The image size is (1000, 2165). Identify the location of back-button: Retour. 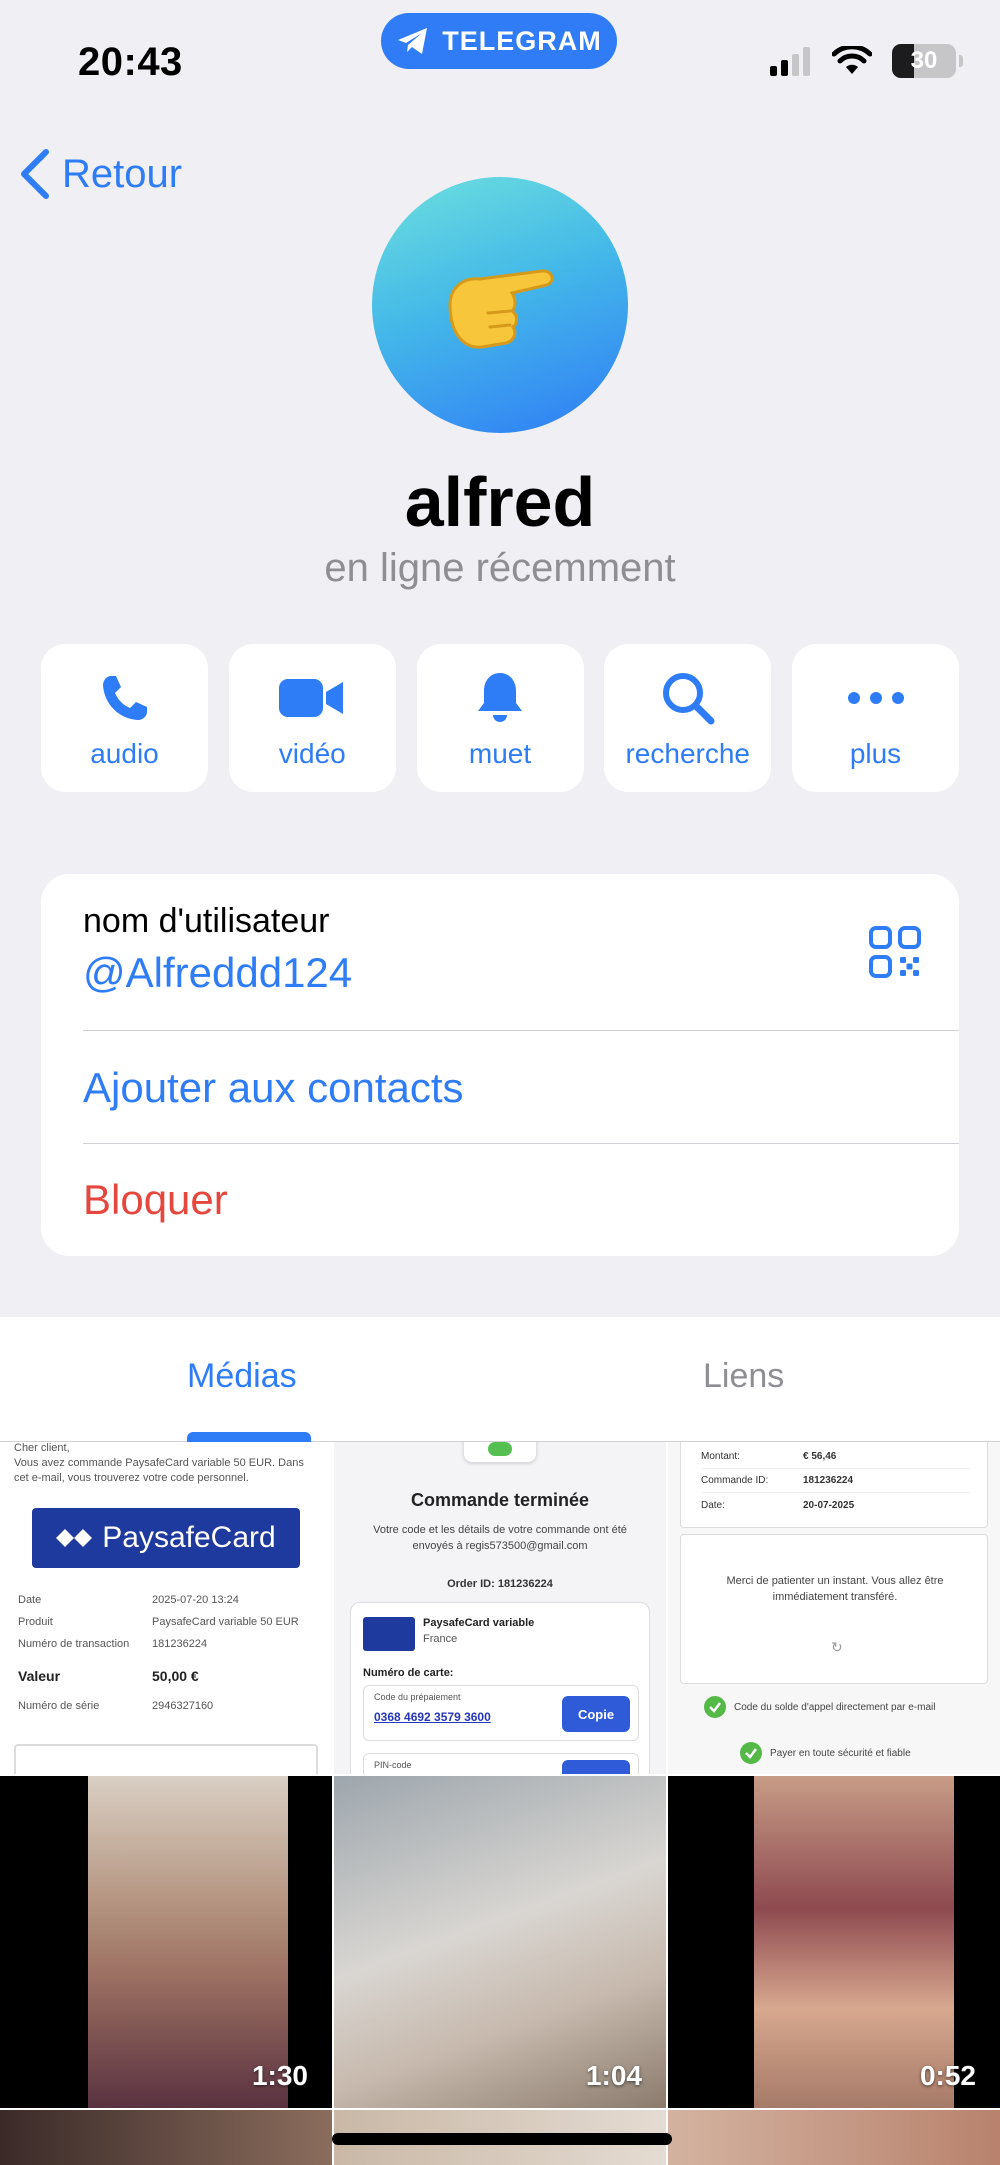
(100, 174).